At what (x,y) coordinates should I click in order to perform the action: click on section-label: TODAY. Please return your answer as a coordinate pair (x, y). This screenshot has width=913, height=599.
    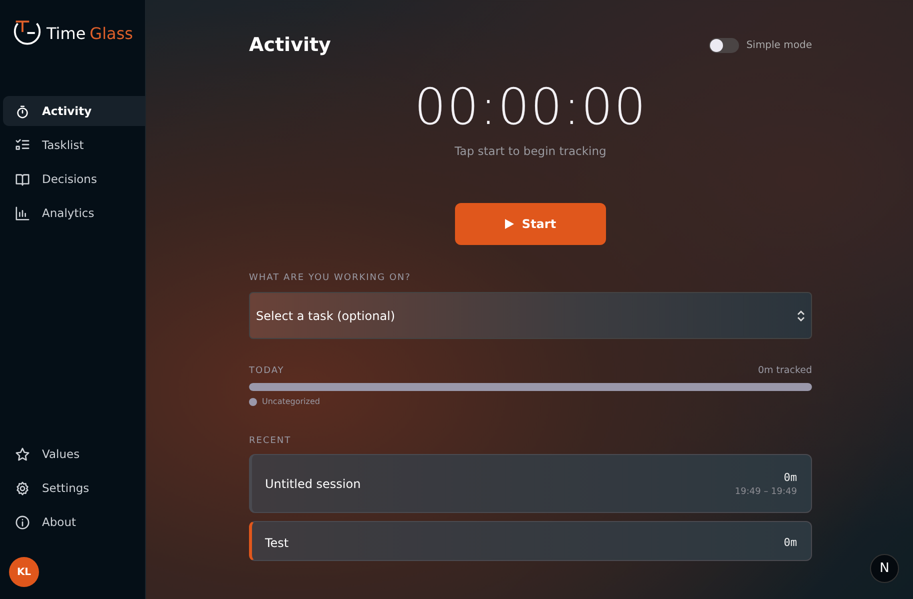
    Looking at the image, I should click on (266, 371).